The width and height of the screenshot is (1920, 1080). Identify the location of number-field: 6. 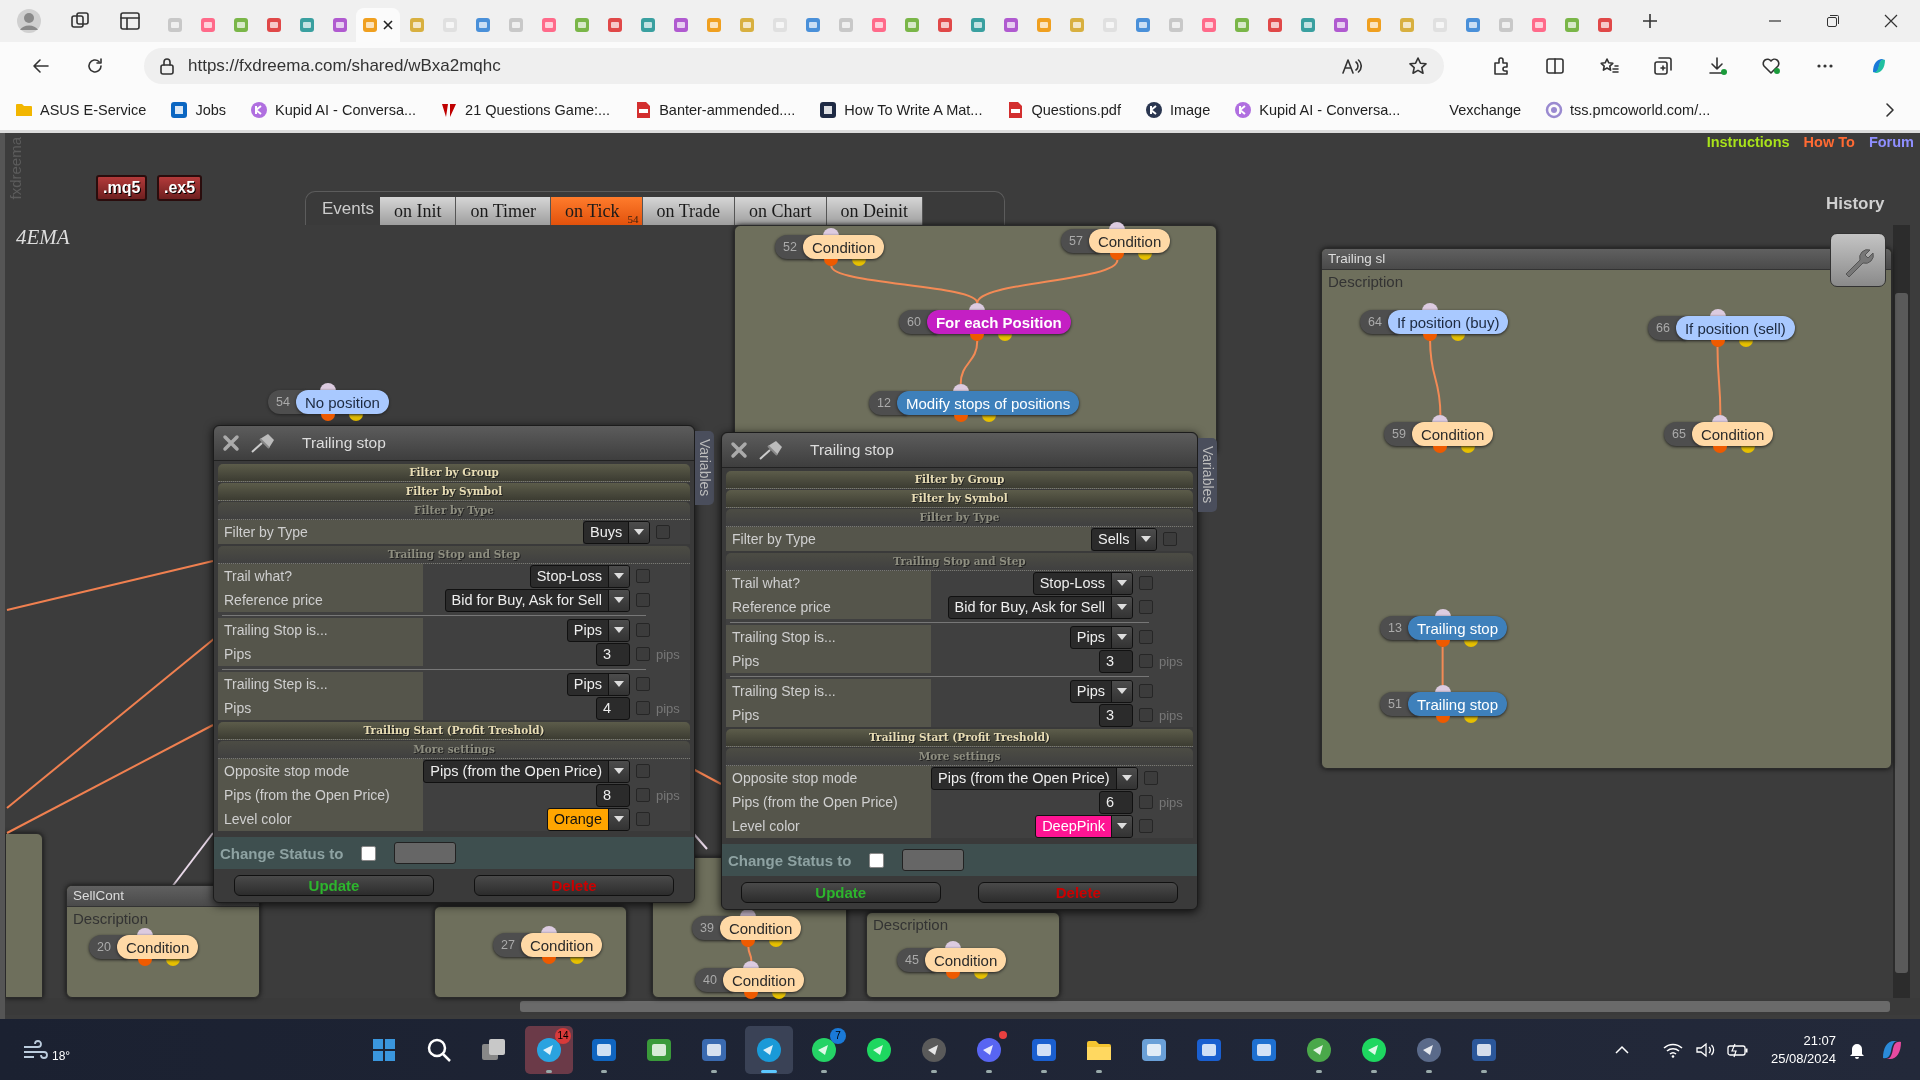
(1116, 802).